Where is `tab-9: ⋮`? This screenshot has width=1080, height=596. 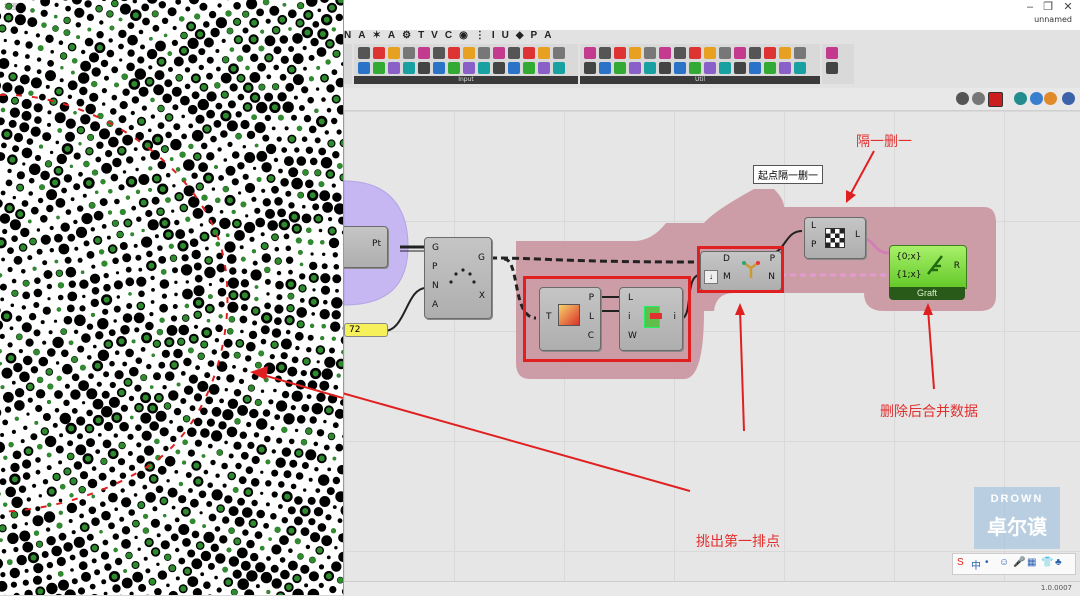 tab-9: ⋮ is located at coordinates (480, 35).